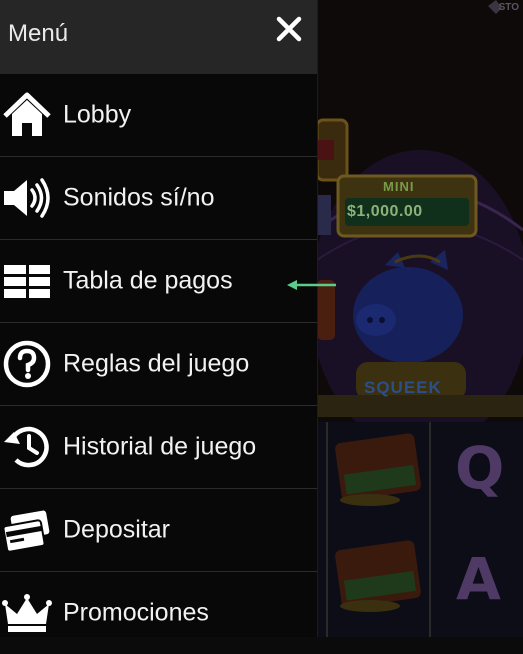 The image size is (523, 654). I want to click on paytable-grid-icon, so click(27, 281).